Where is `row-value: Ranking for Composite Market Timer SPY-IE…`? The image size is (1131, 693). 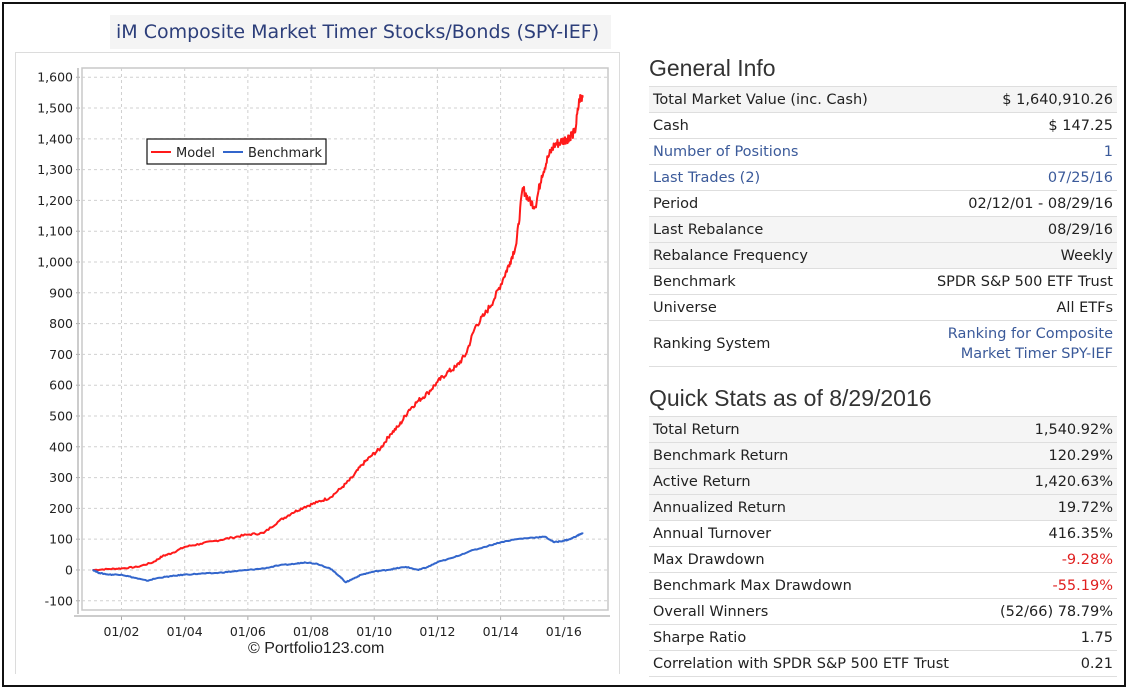 row-value: Ranking for Composite Market Timer SPY-IE… is located at coordinates (1011, 344).